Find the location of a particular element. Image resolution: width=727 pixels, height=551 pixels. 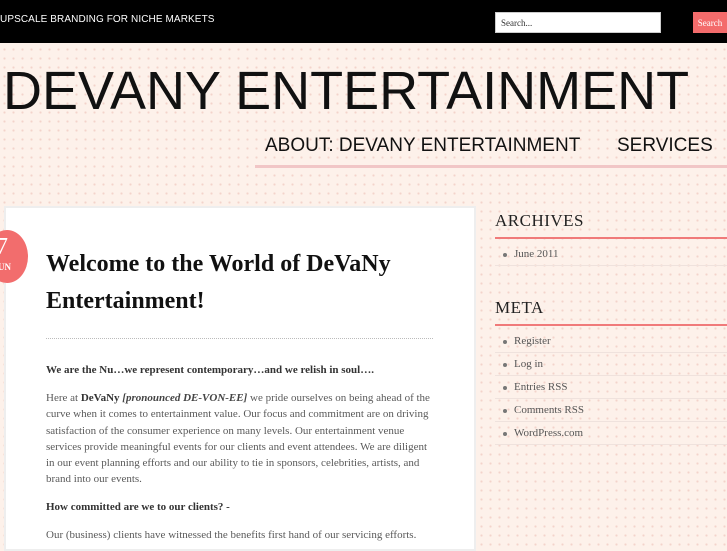

meta-item: Entries RSS is located at coordinates (611, 387).